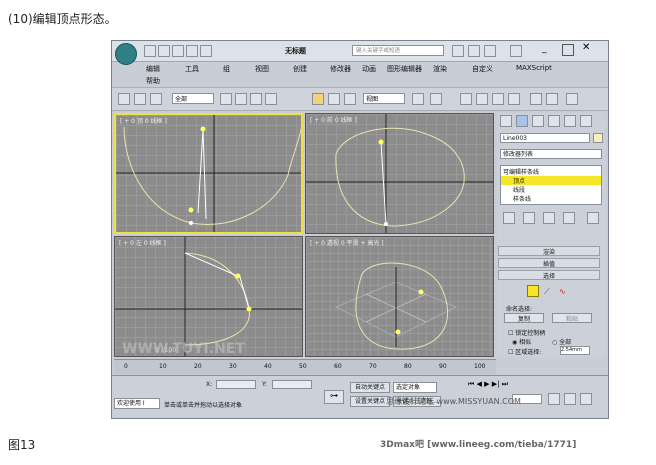 The width and height of the screenshot is (656, 465). What do you see at coordinates (369, 69) in the screenshot?
I see `menu-animation: 动画` at bounding box center [369, 69].